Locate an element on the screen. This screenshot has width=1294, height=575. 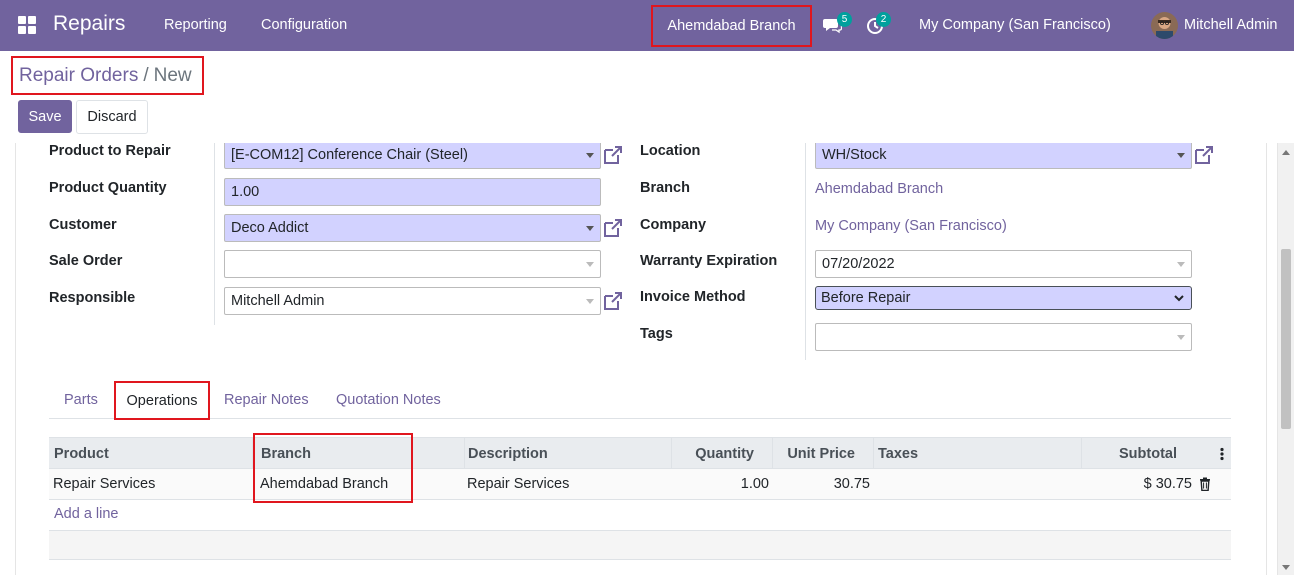
user-name: Mitchell Admin is located at coordinates (1230, 25).